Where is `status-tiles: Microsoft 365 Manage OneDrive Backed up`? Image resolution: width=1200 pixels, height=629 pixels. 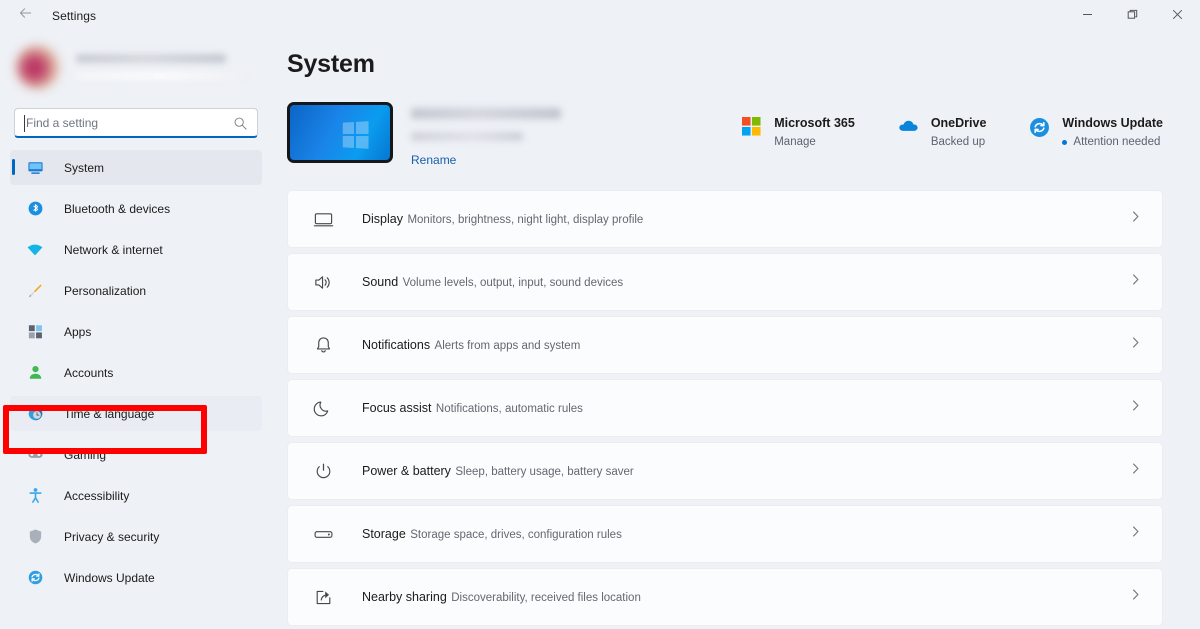
status-tiles: Microsoft 365 Manage OneDrive Backed up is located at coordinates (951, 131).